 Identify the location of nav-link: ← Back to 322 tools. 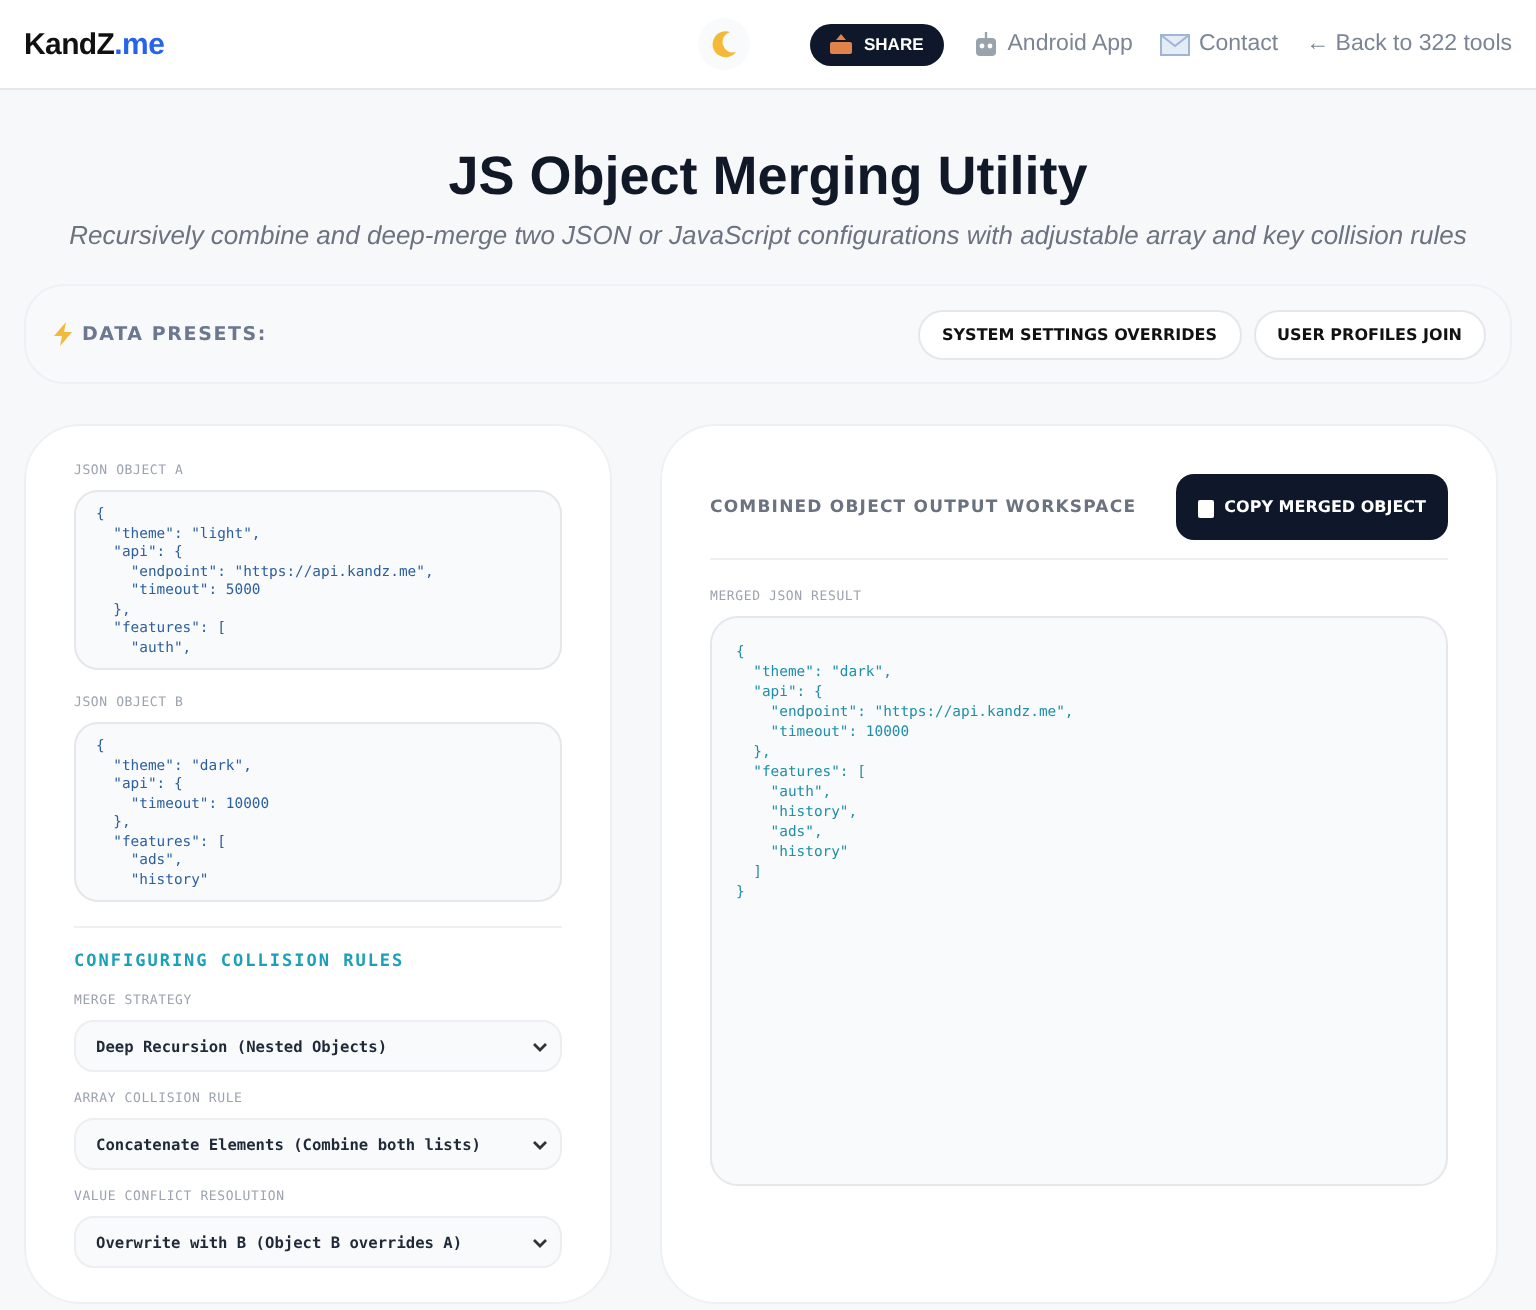
(1409, 44).